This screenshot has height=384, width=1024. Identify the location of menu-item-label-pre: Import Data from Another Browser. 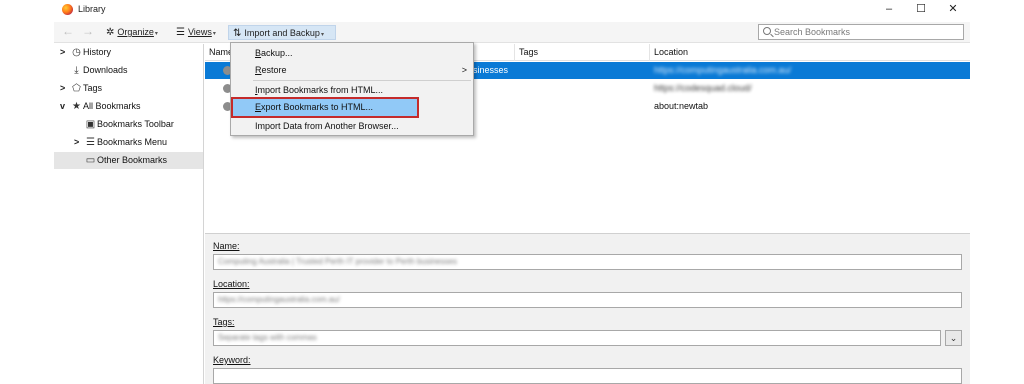
(323, 126).